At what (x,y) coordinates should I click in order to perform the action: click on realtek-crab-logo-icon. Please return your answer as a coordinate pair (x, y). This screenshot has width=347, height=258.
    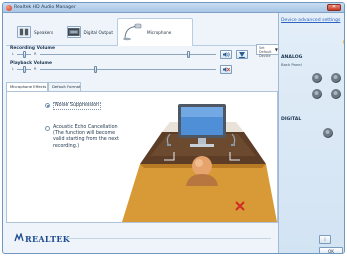
    Looking at the image, I should click on (19, 237).